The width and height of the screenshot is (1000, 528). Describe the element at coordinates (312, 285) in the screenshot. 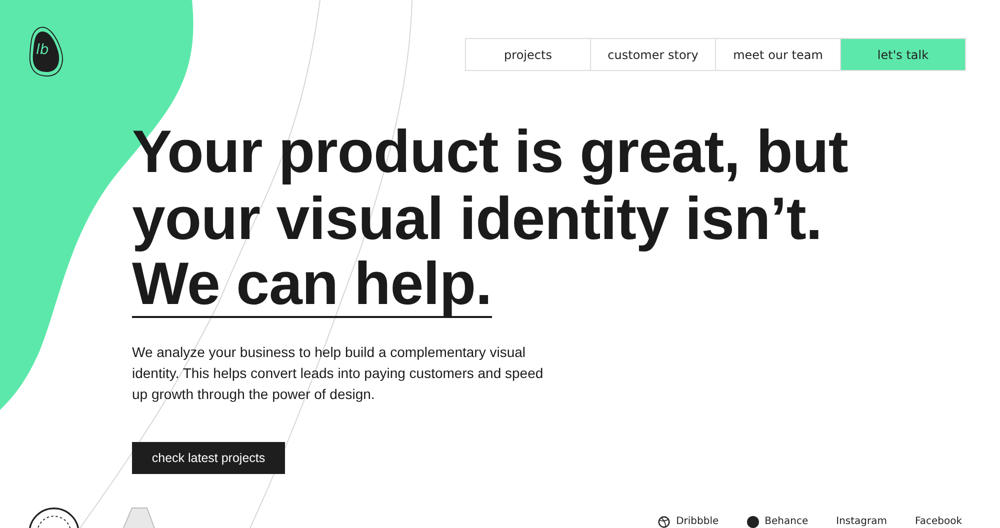

I see `headline: We can help.` at that location.